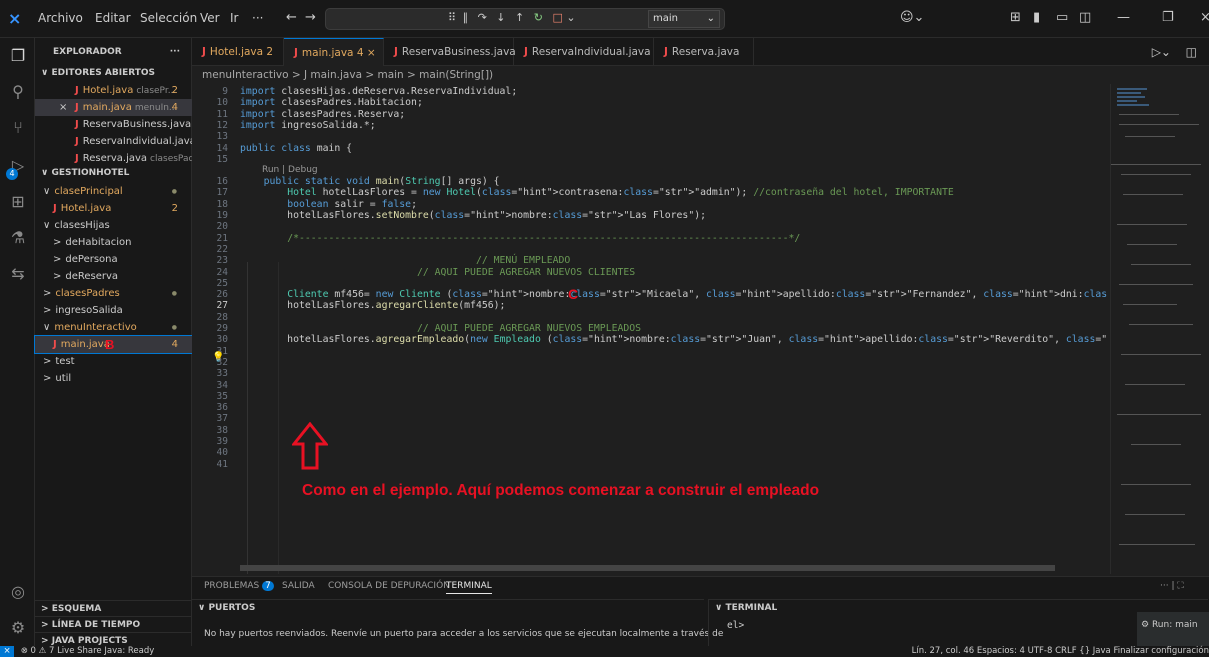 The image size is (1209, 657). Describe the element at coordinates (1062, 17) in the screenshot. I see `toggle-panel-icon: ▭` at that location.